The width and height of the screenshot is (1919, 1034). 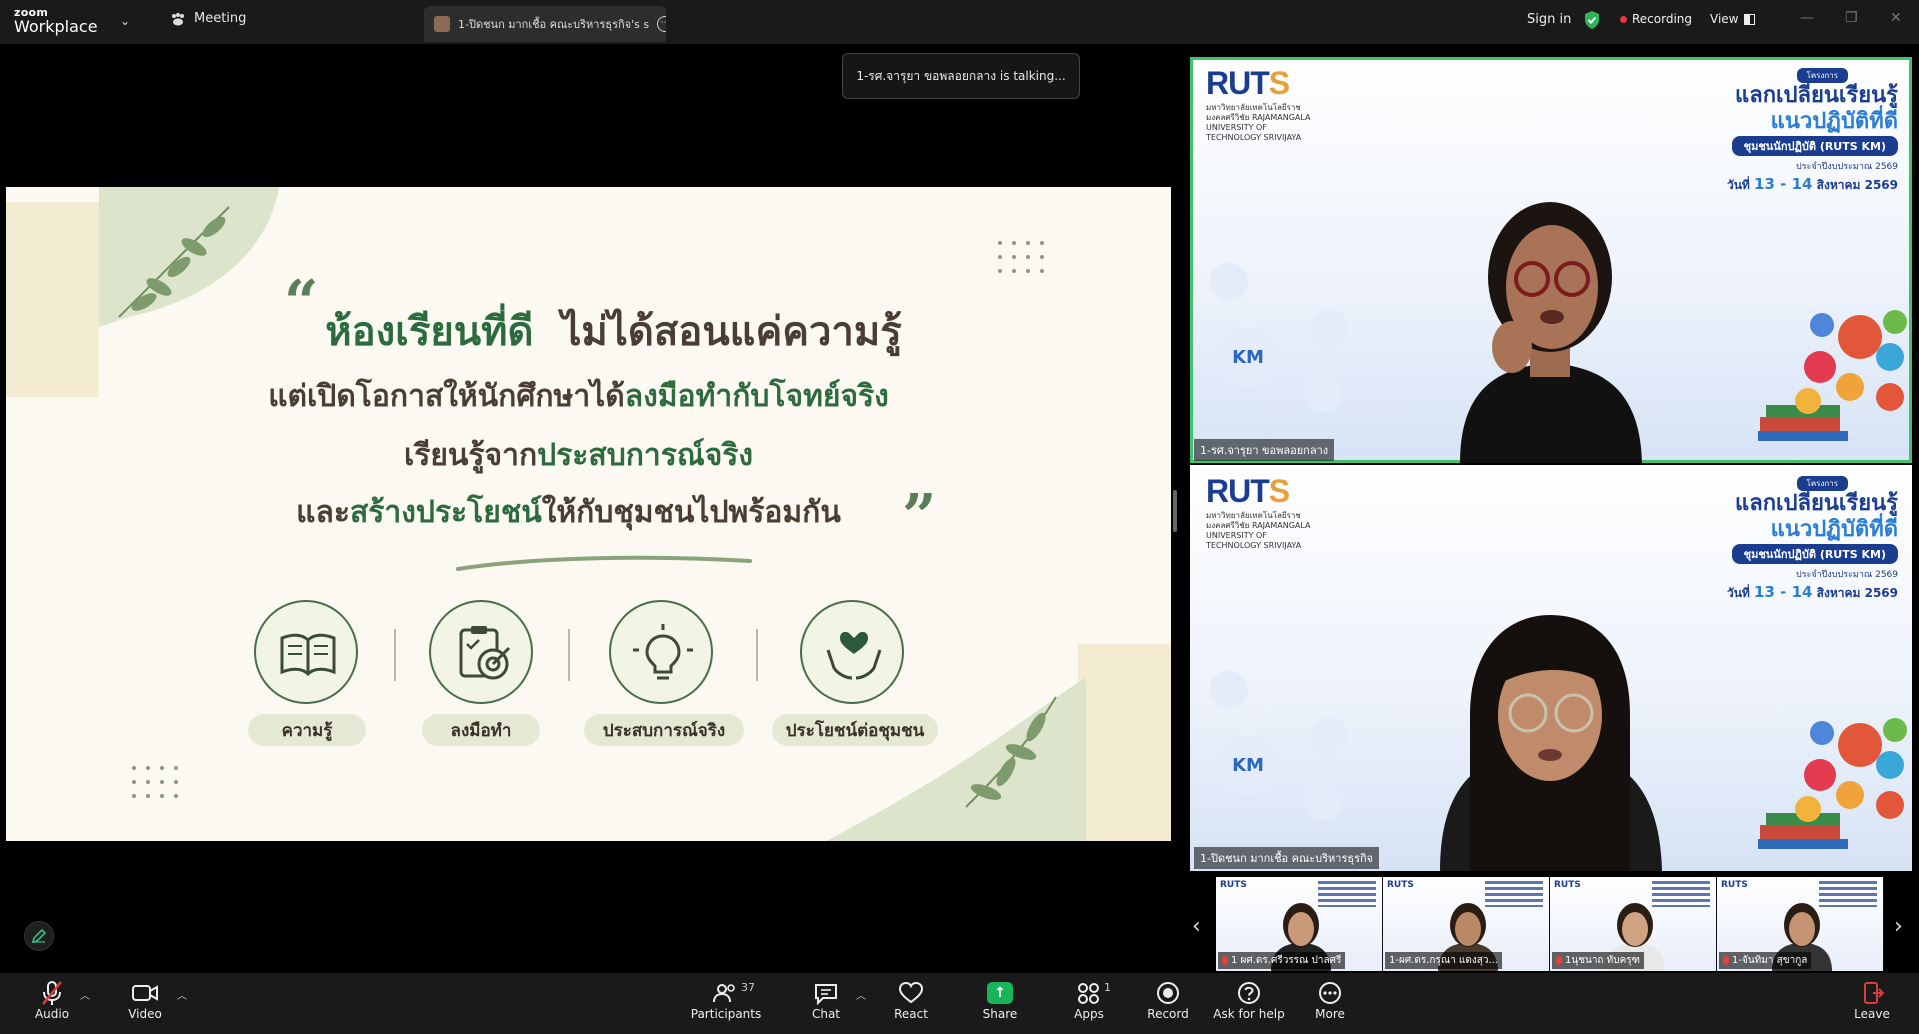 I want to click on recording-label: Recording, so click(x=1662, y=19).